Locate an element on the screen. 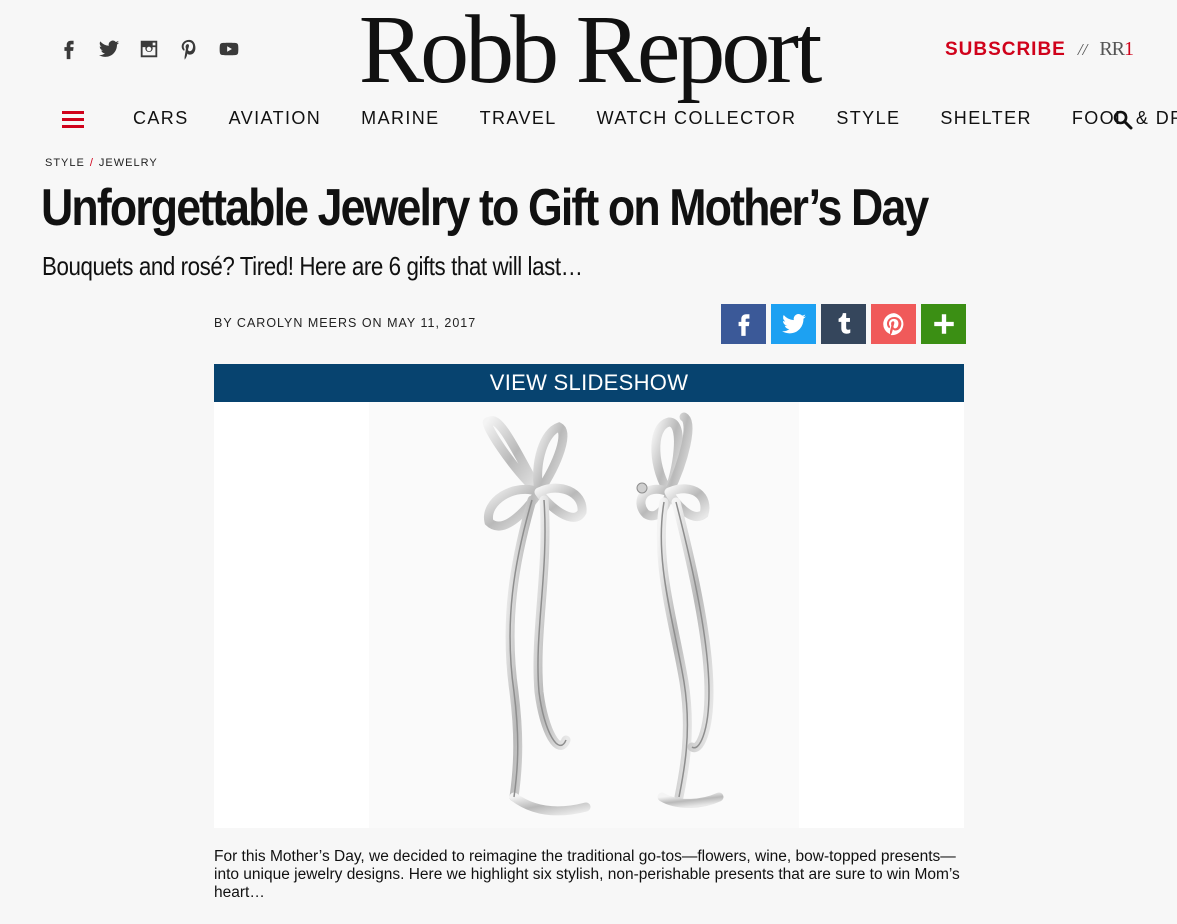  nav-item-cars: CARS is located at coordinates (161, 118).